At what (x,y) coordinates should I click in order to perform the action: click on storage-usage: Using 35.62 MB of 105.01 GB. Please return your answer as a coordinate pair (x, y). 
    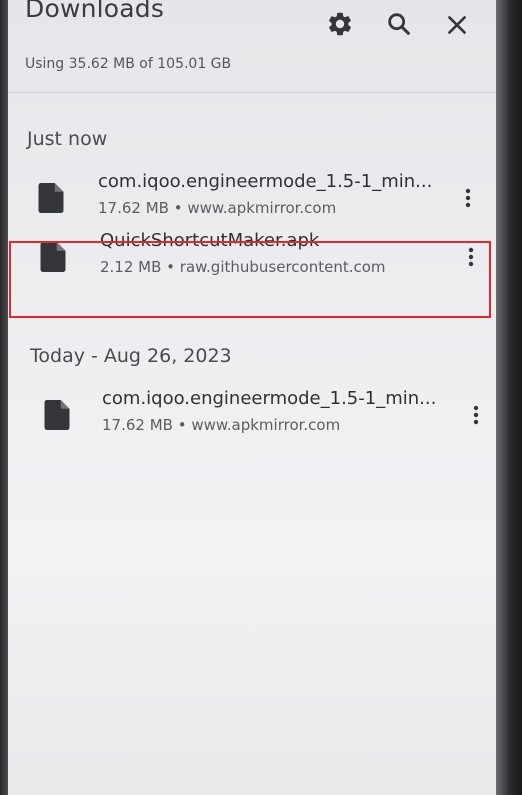
    Looking at the image, I should click on (128, 64).